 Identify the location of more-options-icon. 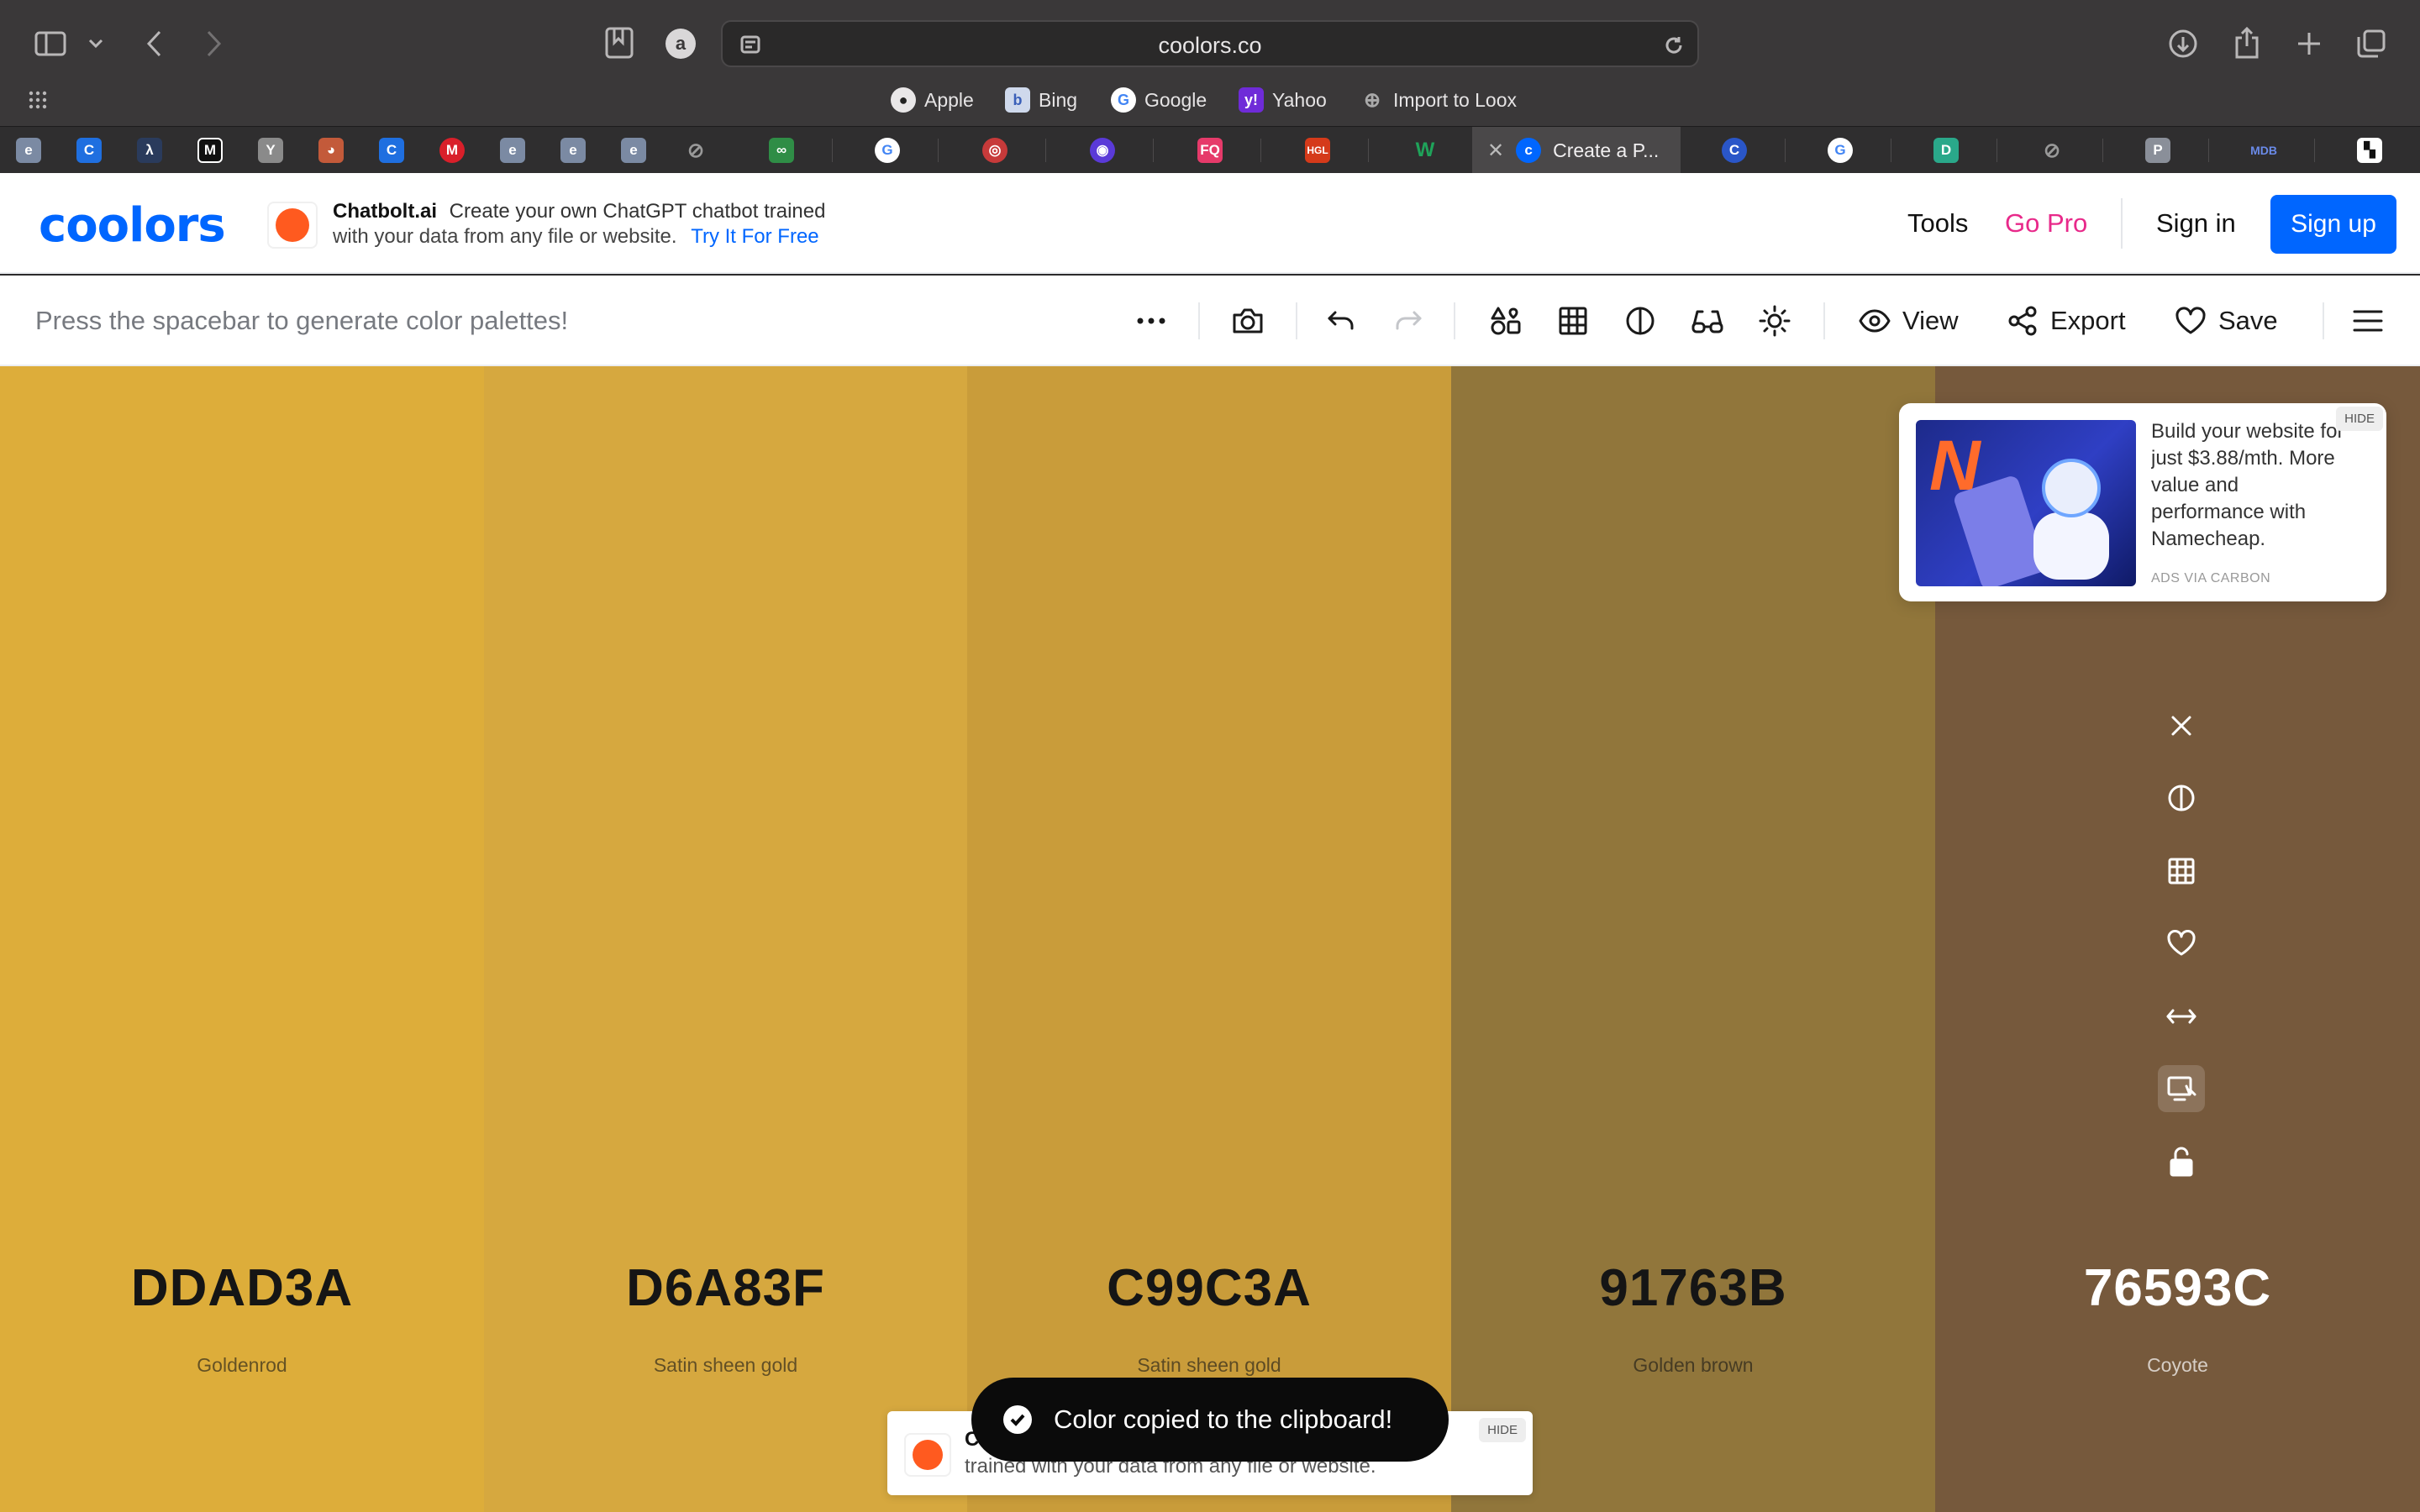
(1151, 320).